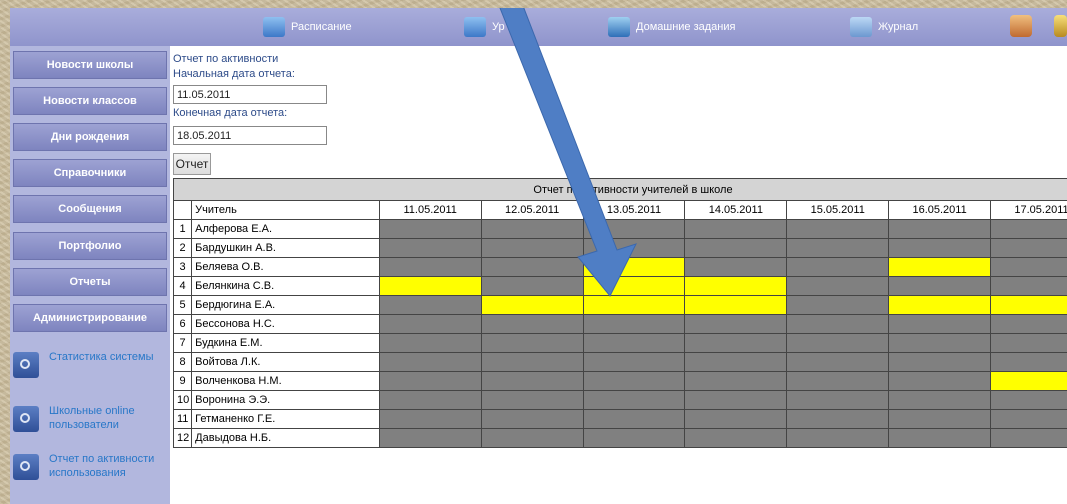  What do you see at coordinates (619, 381) in the screenshot?
I see `table-row: 9 Волченкова Н.М.` at bounding box center [619, 381].